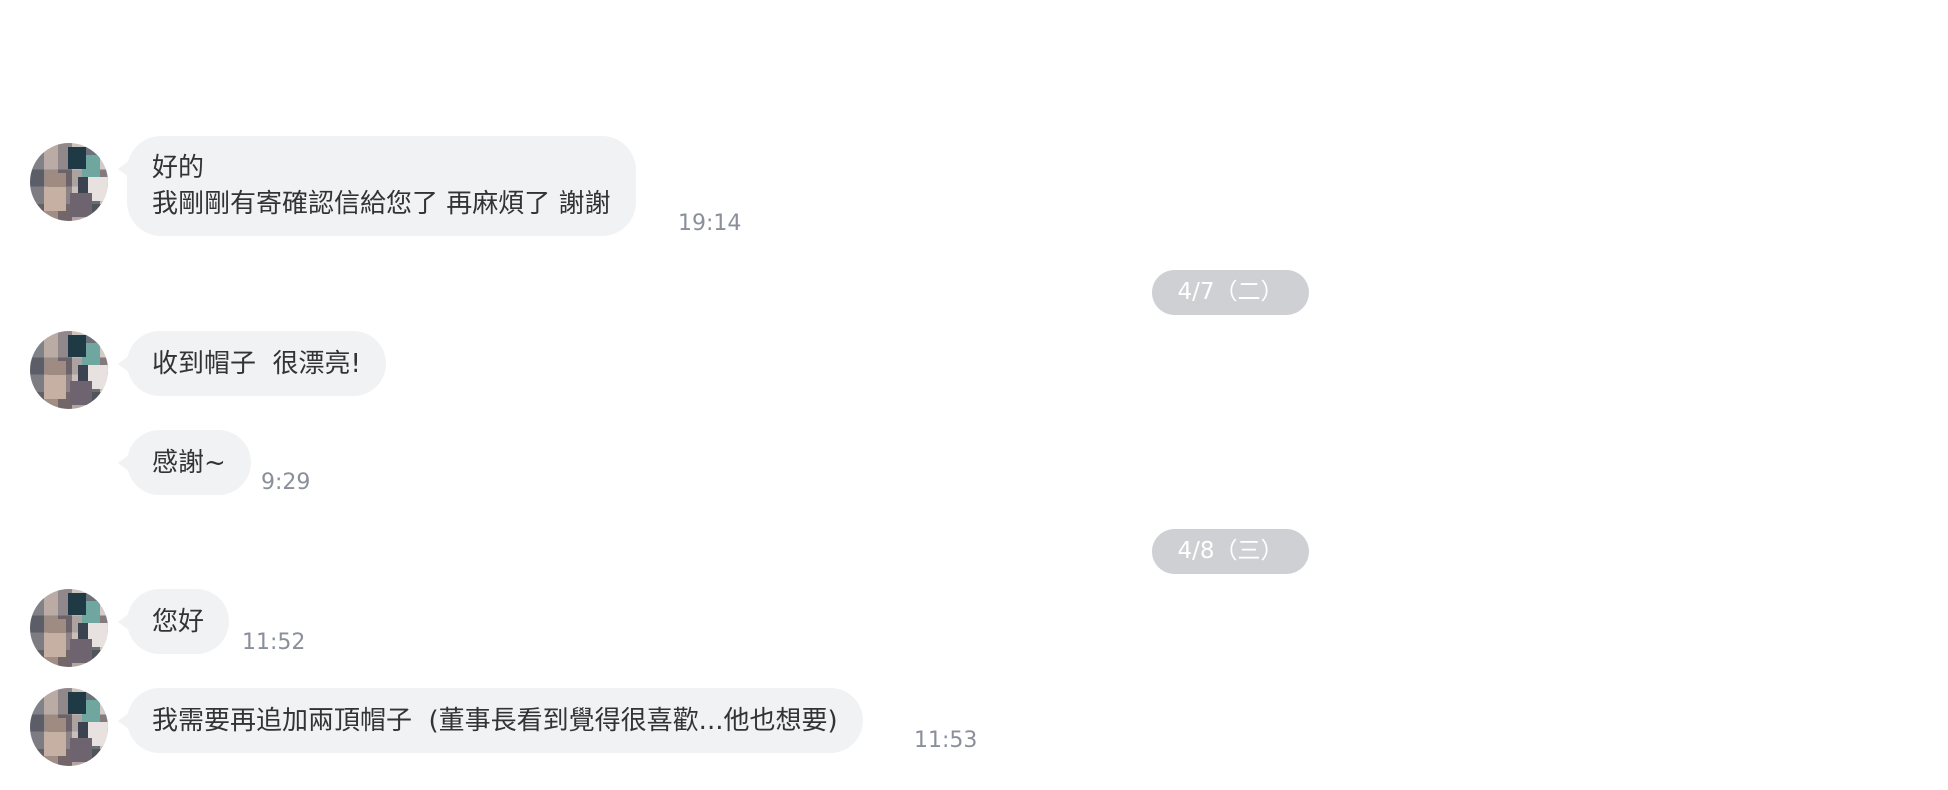 The width and height of the screenshot is (1948, 790). Describe the element at coordinates (710, 223) in the screenshot. I see `message-timestamp: 19:14` at that location.